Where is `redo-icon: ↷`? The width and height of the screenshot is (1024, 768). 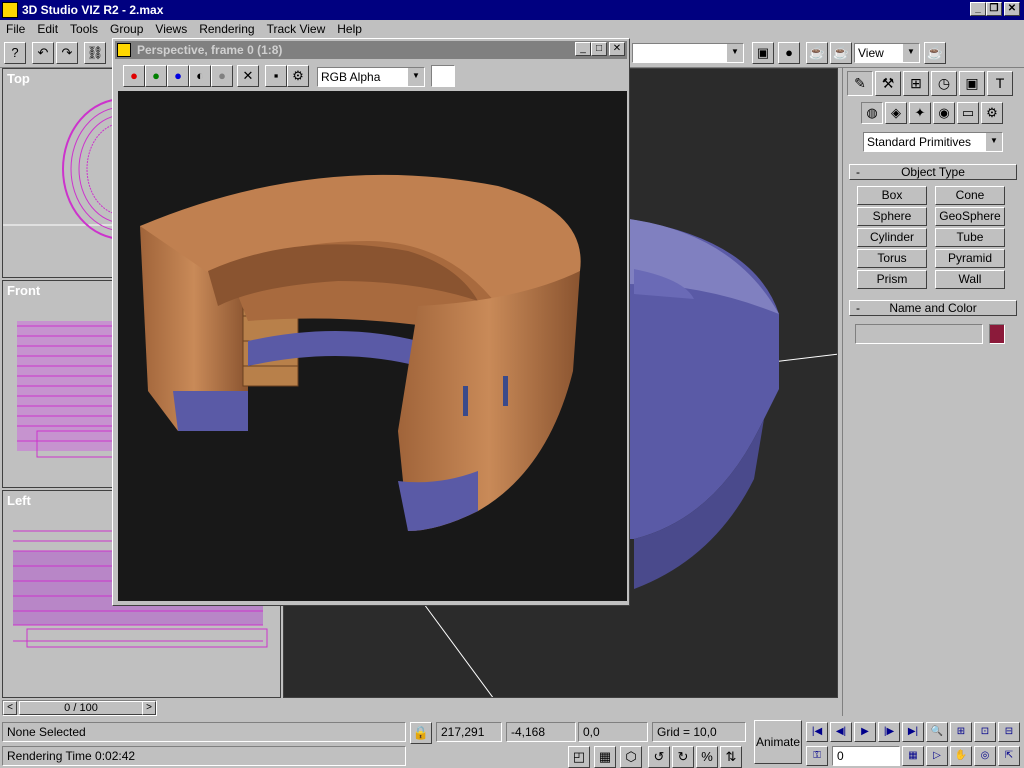 redo-icon: ↷ is located at coordinates (67, 53).